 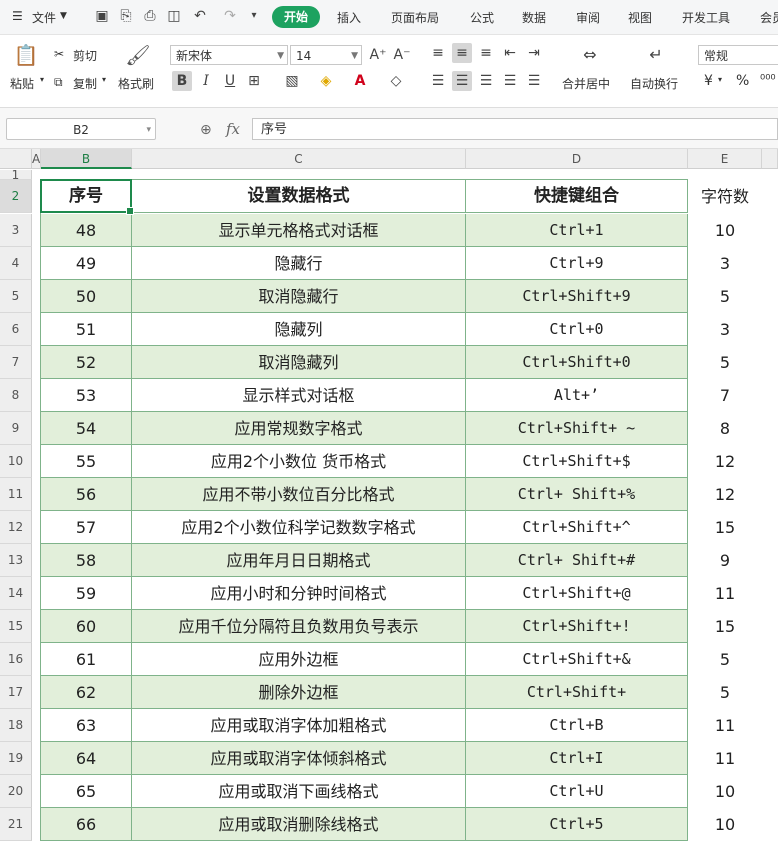 I want to click on undo-icon: ↶, so click(x=200, y=16).